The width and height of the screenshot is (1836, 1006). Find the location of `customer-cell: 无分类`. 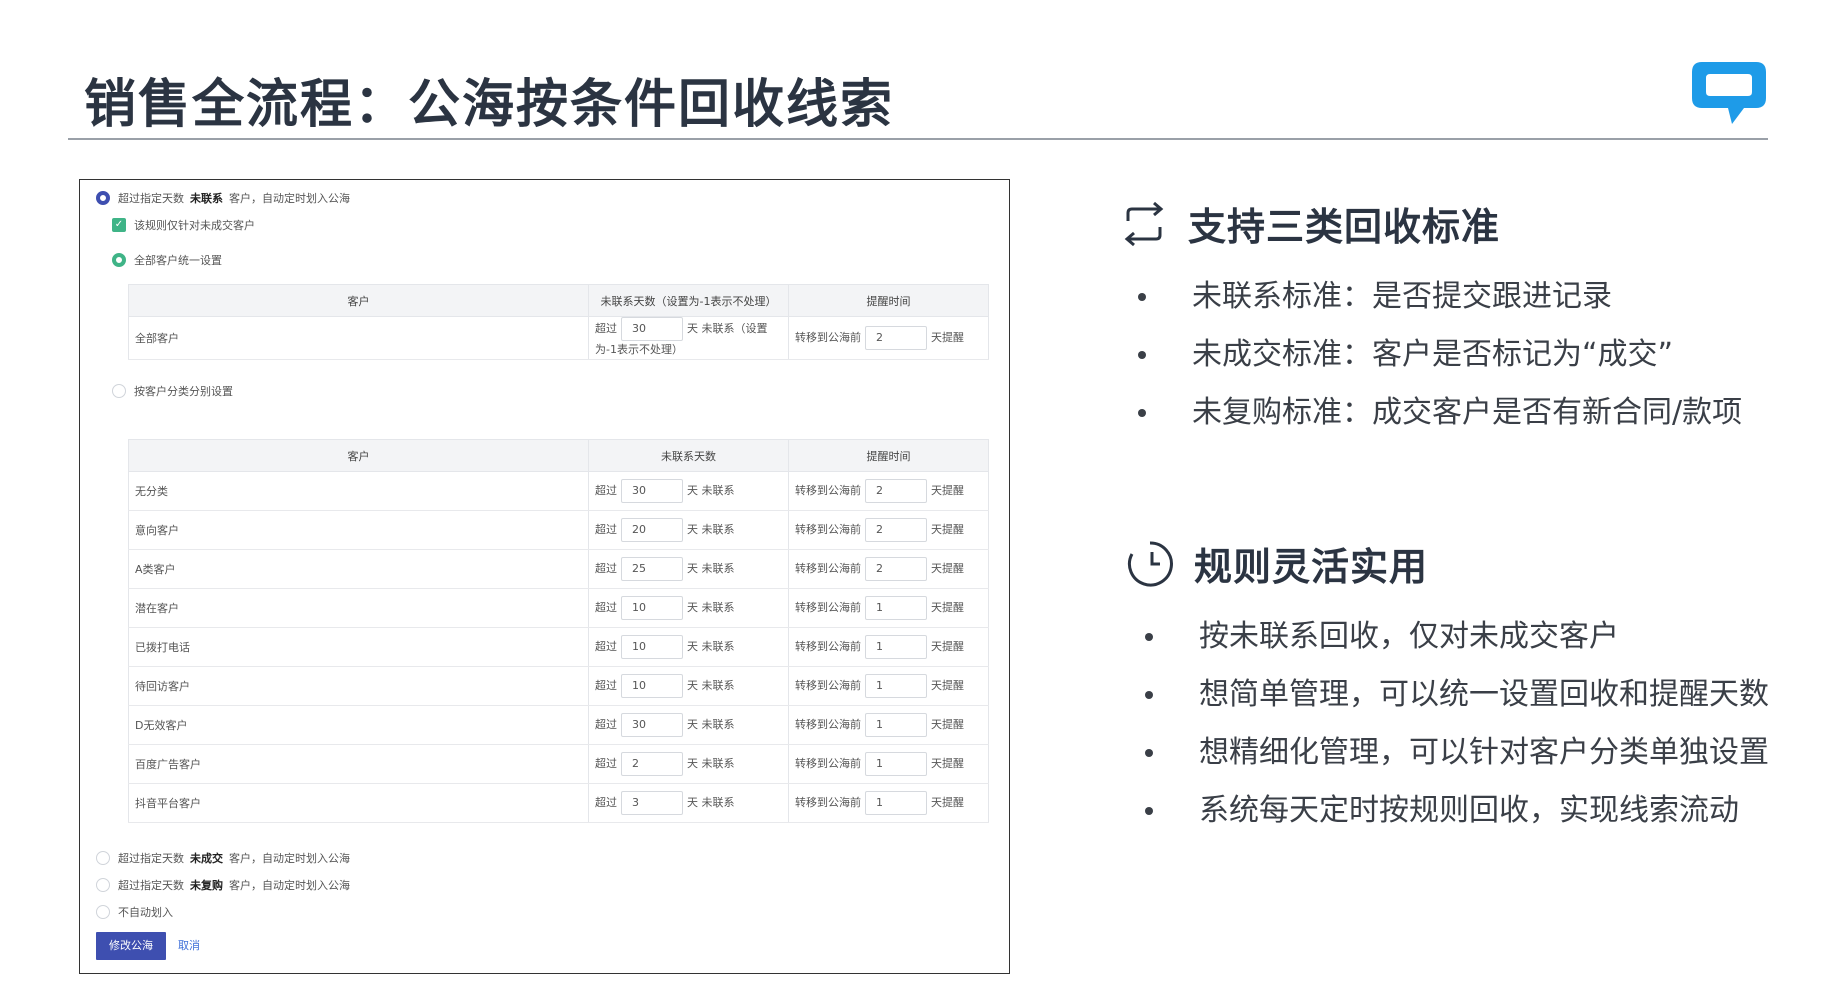

customer-cell: 无分类 is located at coordinates (358, 491).